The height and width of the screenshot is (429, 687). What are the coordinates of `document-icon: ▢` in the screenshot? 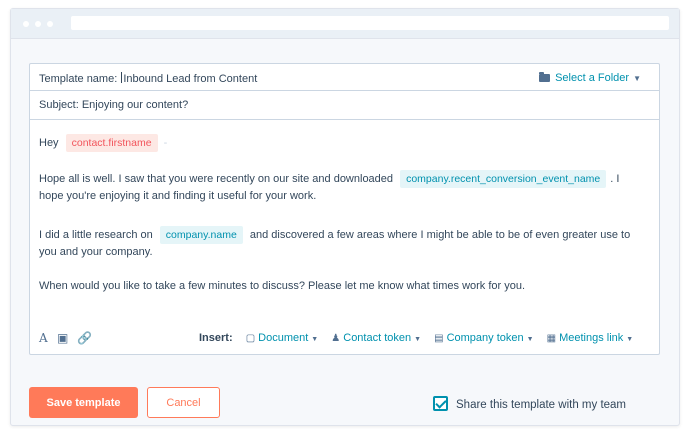 It's located at (250, 338).